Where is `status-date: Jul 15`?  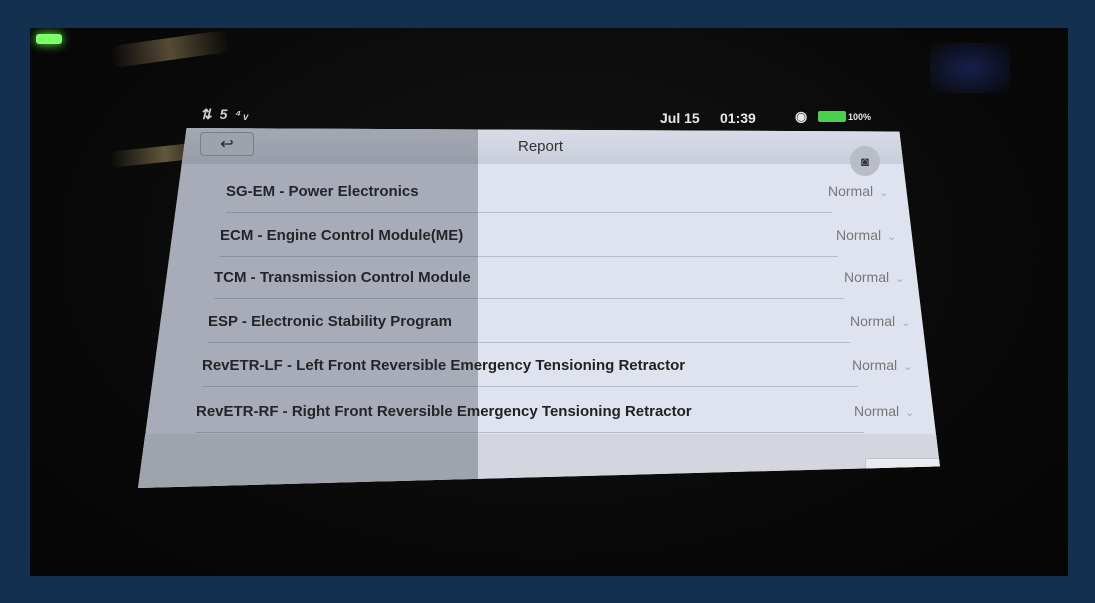
status-date: Jul 15 is located at coordinates (680, 118).